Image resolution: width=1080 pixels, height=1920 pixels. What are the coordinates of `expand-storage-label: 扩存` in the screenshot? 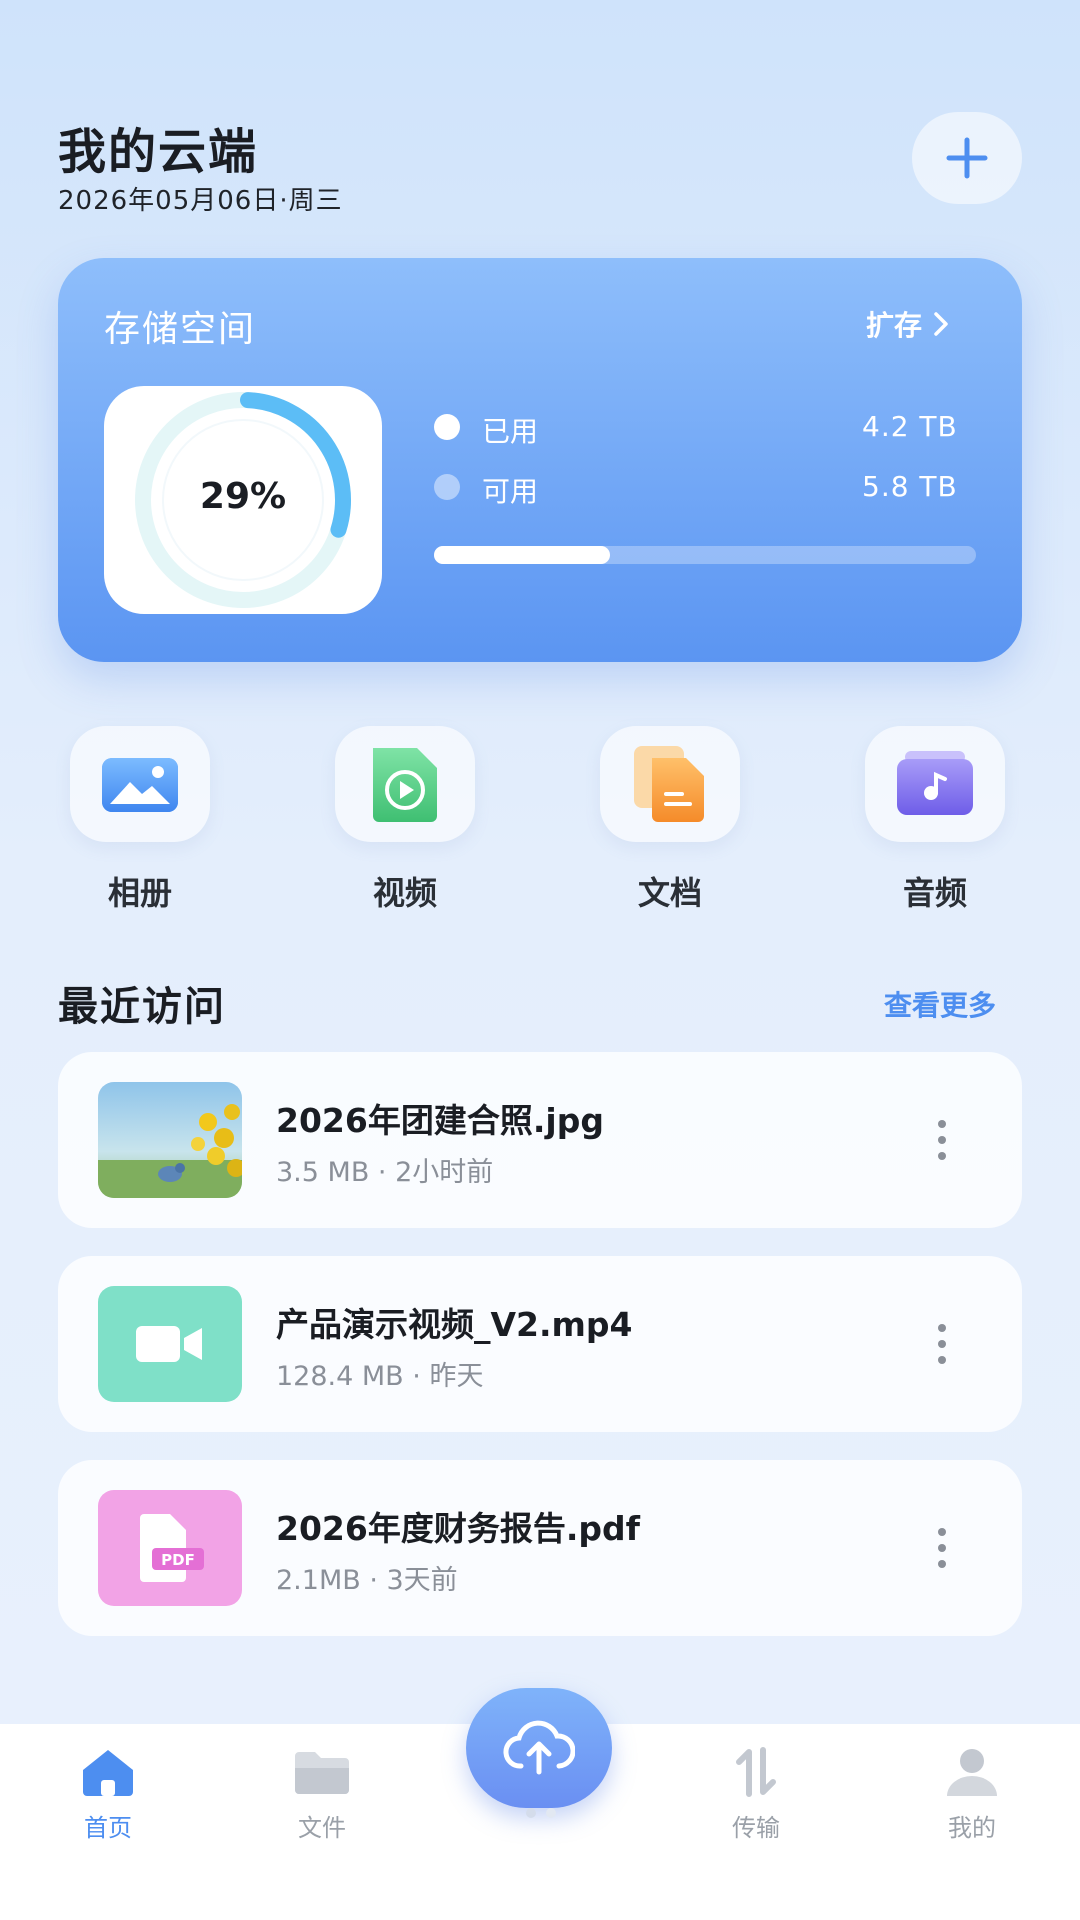 It's located at (894, 325).